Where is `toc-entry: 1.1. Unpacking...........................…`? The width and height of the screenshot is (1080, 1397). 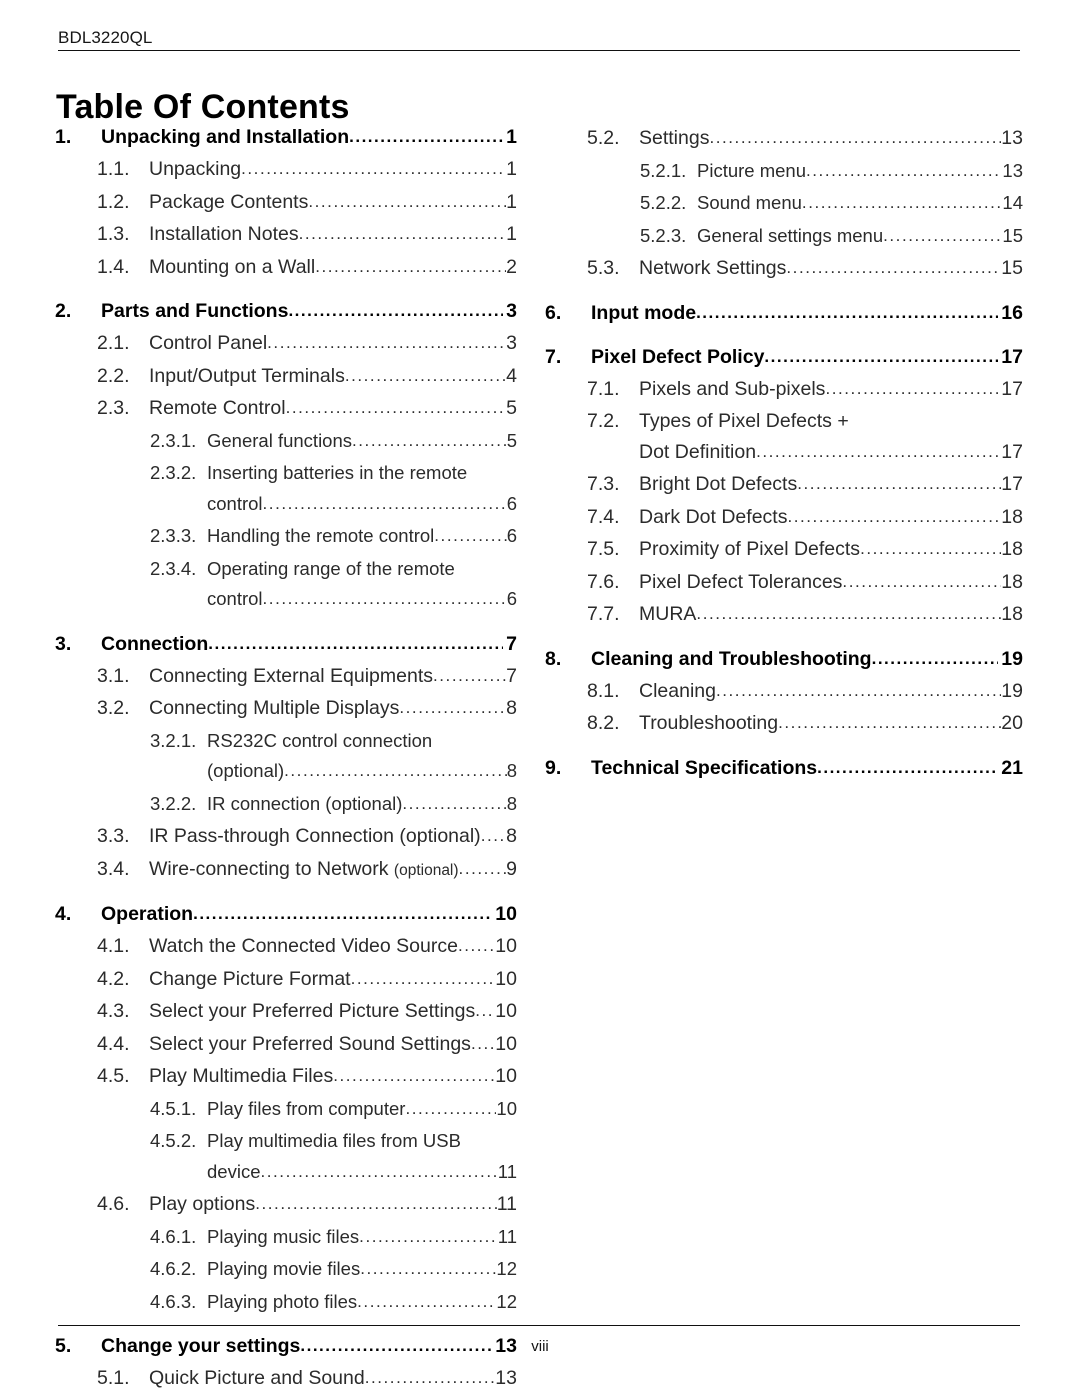 toc-entry: 1.1. Unpacking...........................… is located at coordinates (286, 170).